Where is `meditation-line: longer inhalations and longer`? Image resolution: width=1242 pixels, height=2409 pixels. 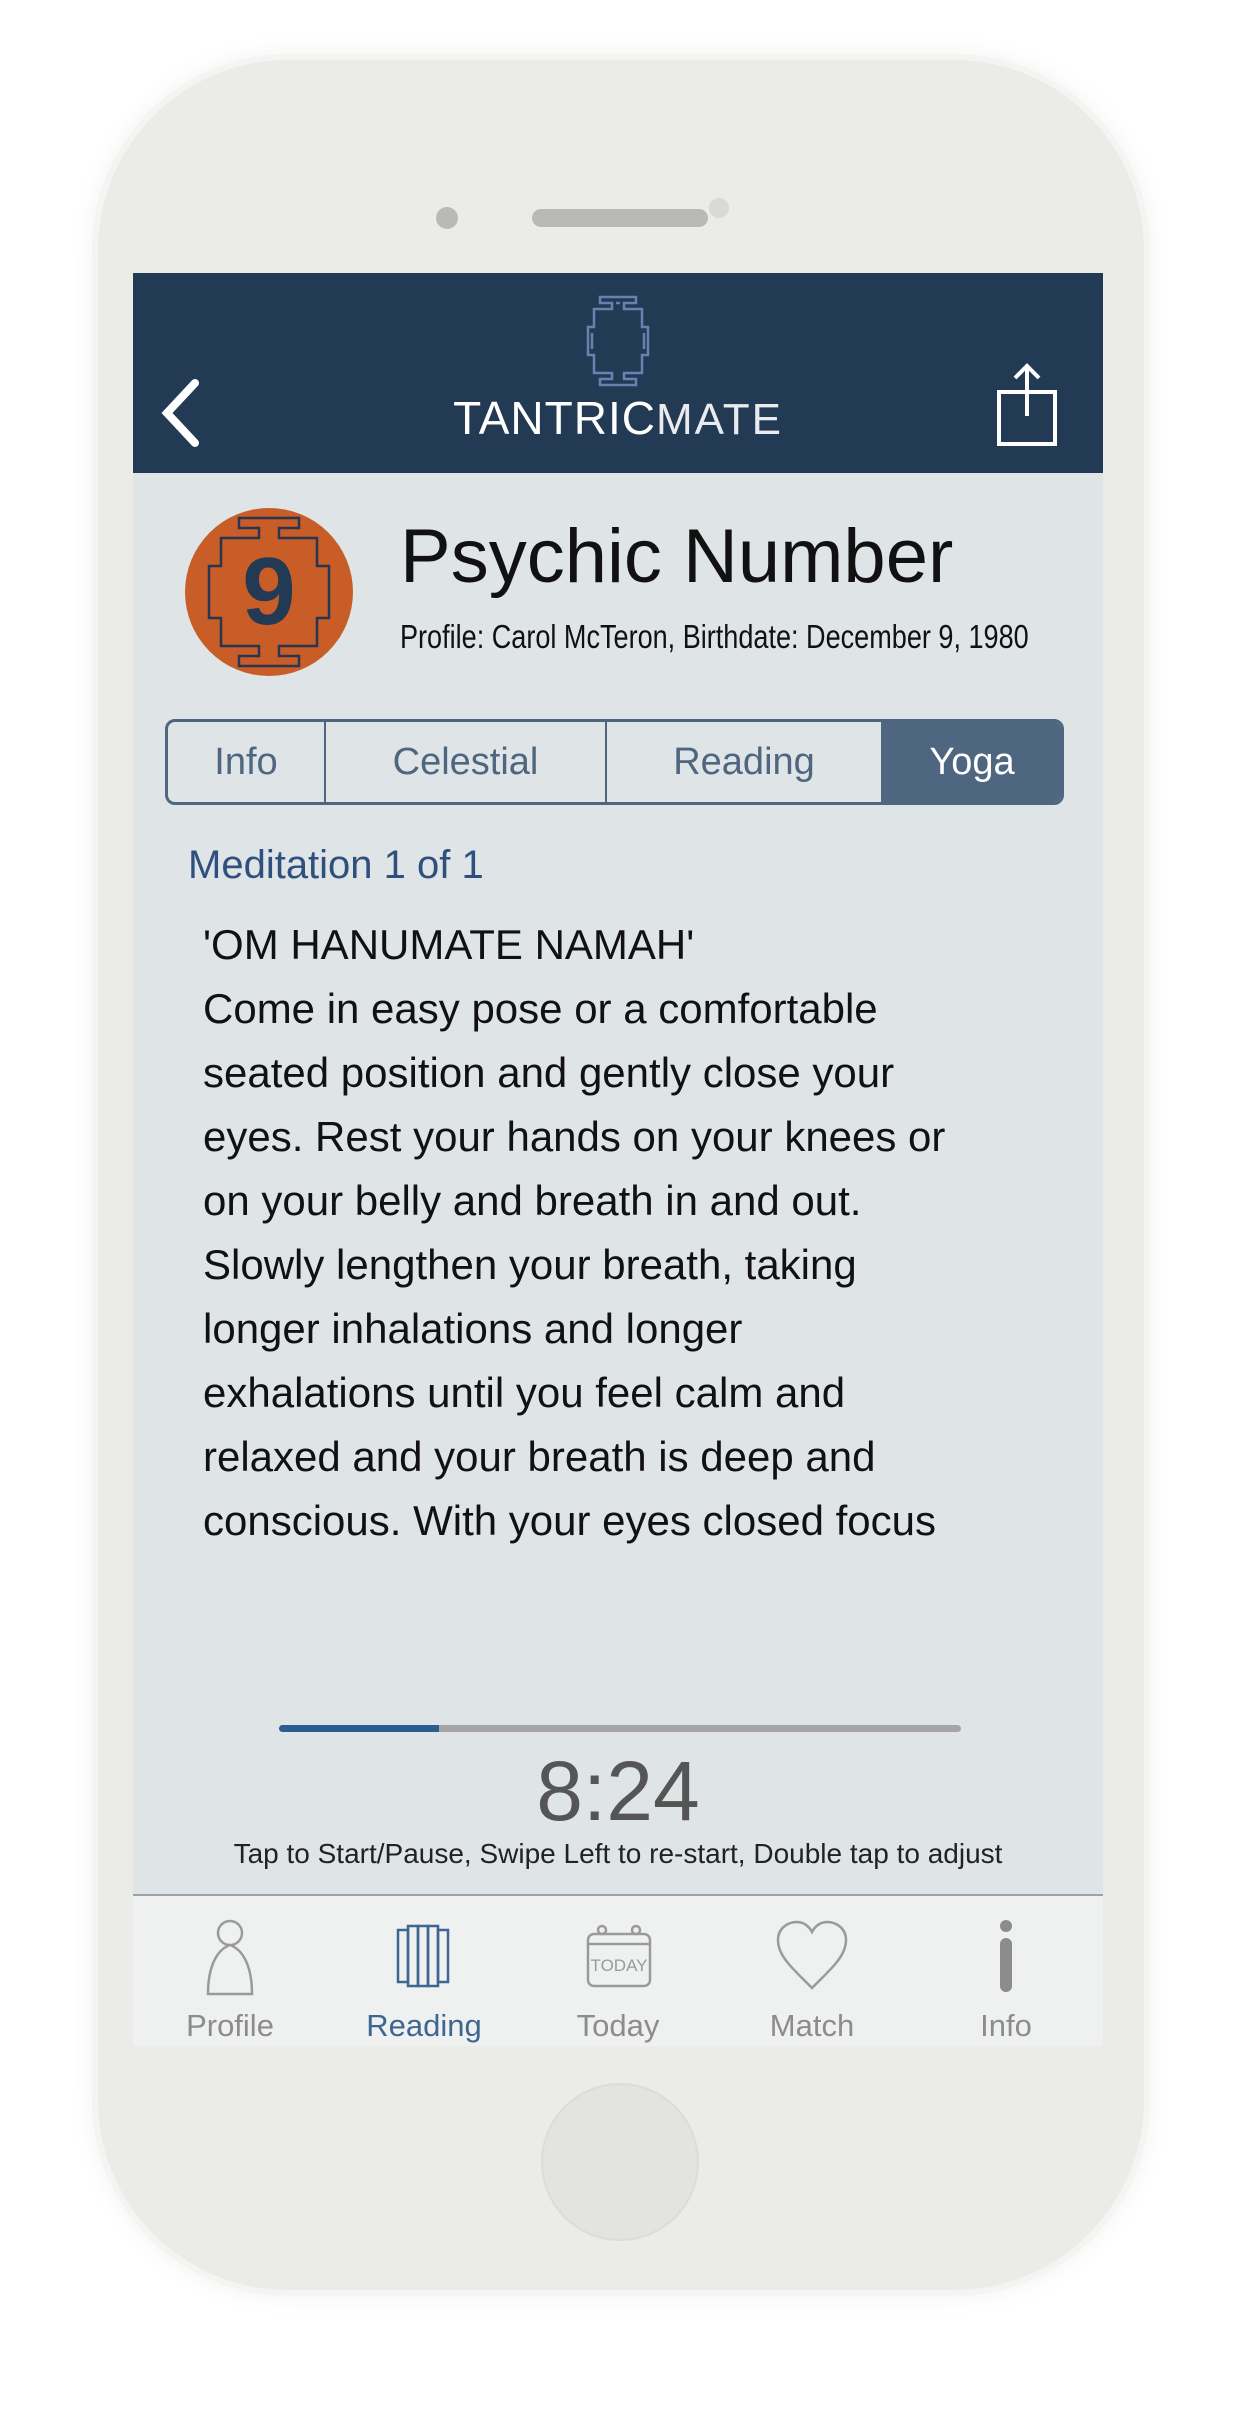
meditation-line: longer inhalations and longer is located at coordinates (473, 1328).